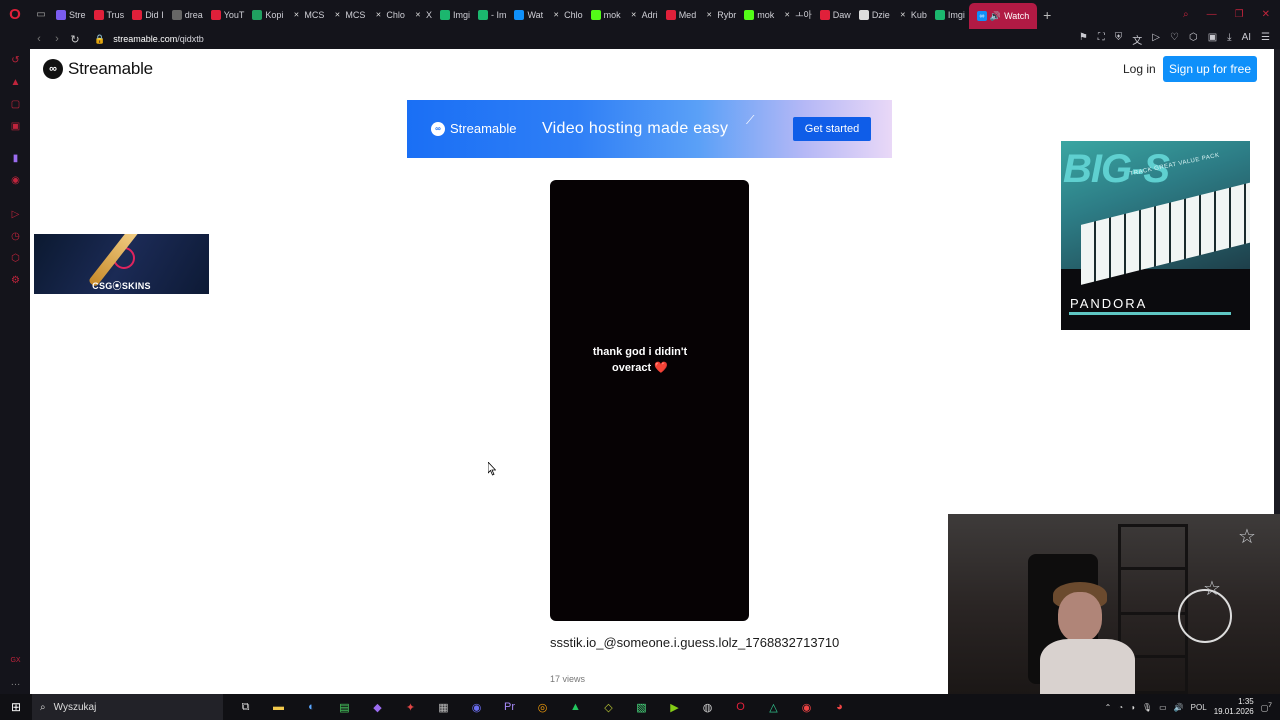 This screenshot has height=720, width=1280. Describe the element at coordinates (1137, 39) in the screenshot. I see `translate-icon: 文` at that location.